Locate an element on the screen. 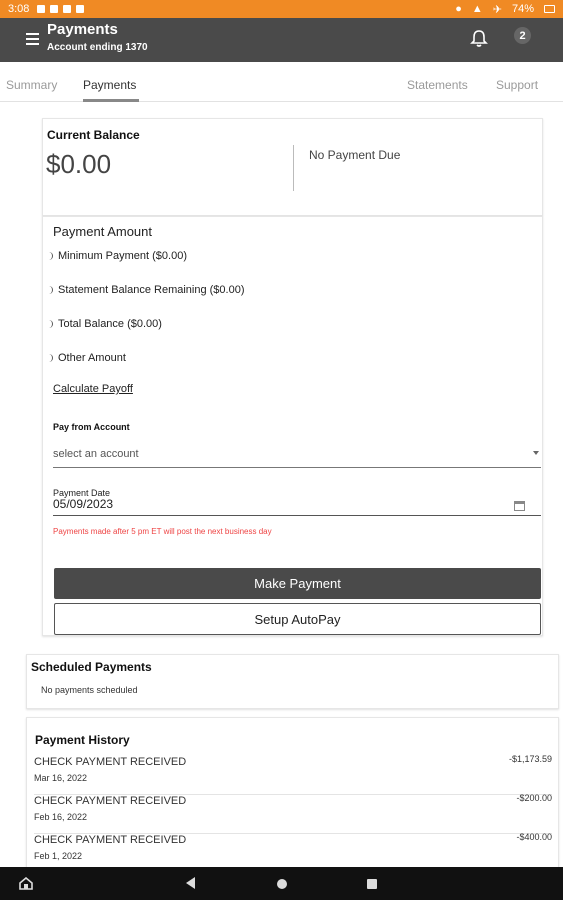 The width and height of the screenshot is (563, 900). active-tab-indicator is located at coordinates (111, 100).